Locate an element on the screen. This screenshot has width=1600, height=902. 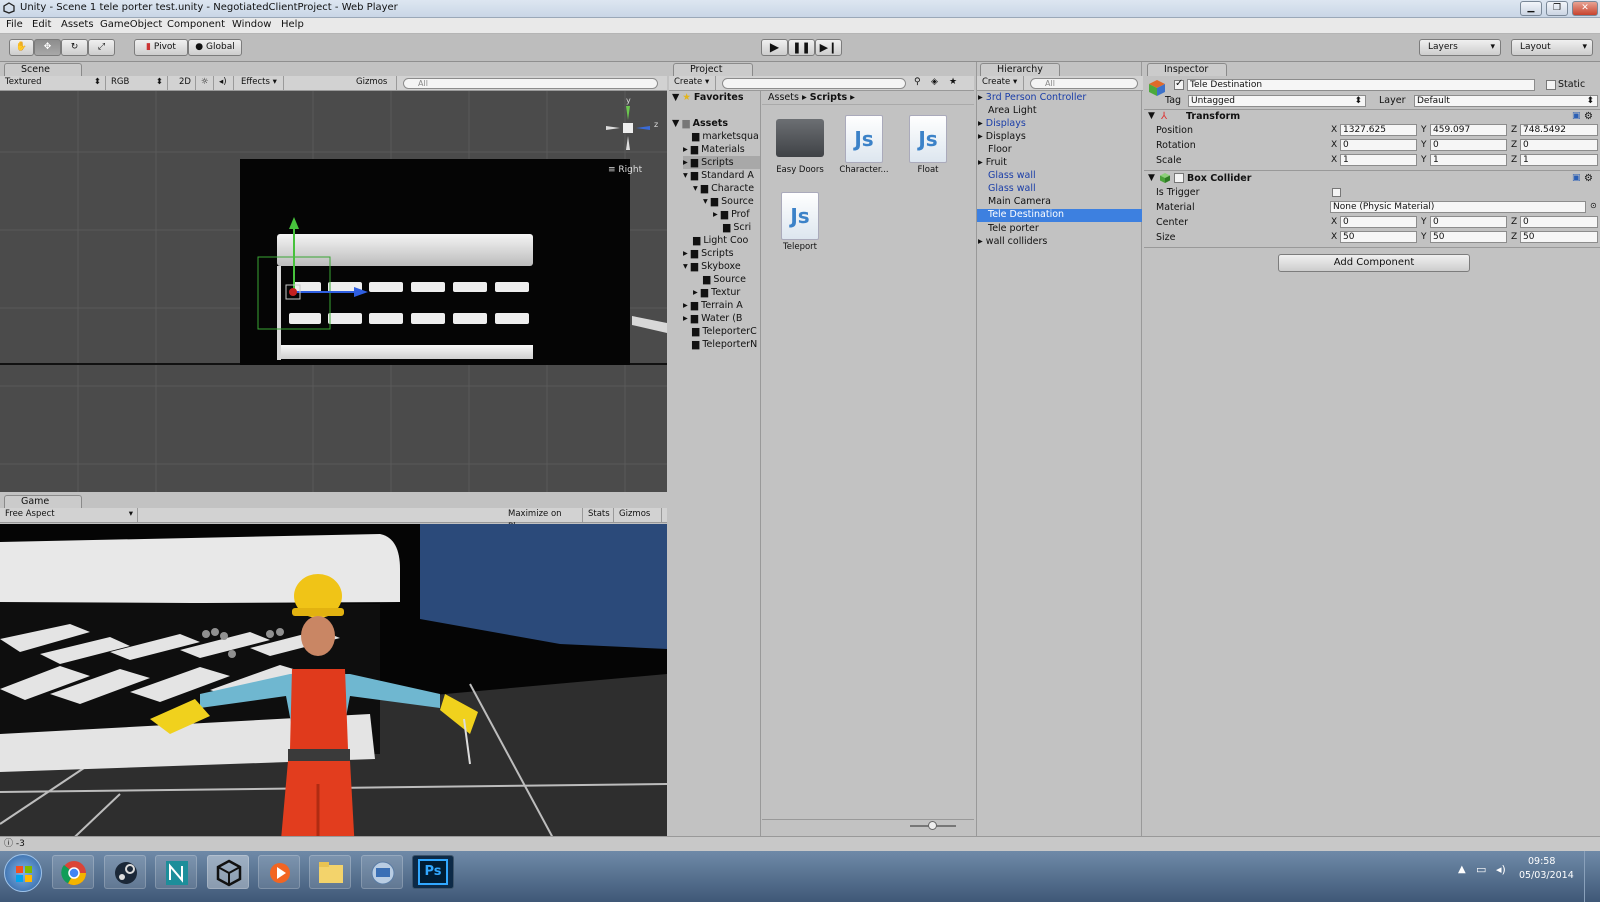
favorites-node: ▼ ★ Favorites is located at coordinates (708, 97).